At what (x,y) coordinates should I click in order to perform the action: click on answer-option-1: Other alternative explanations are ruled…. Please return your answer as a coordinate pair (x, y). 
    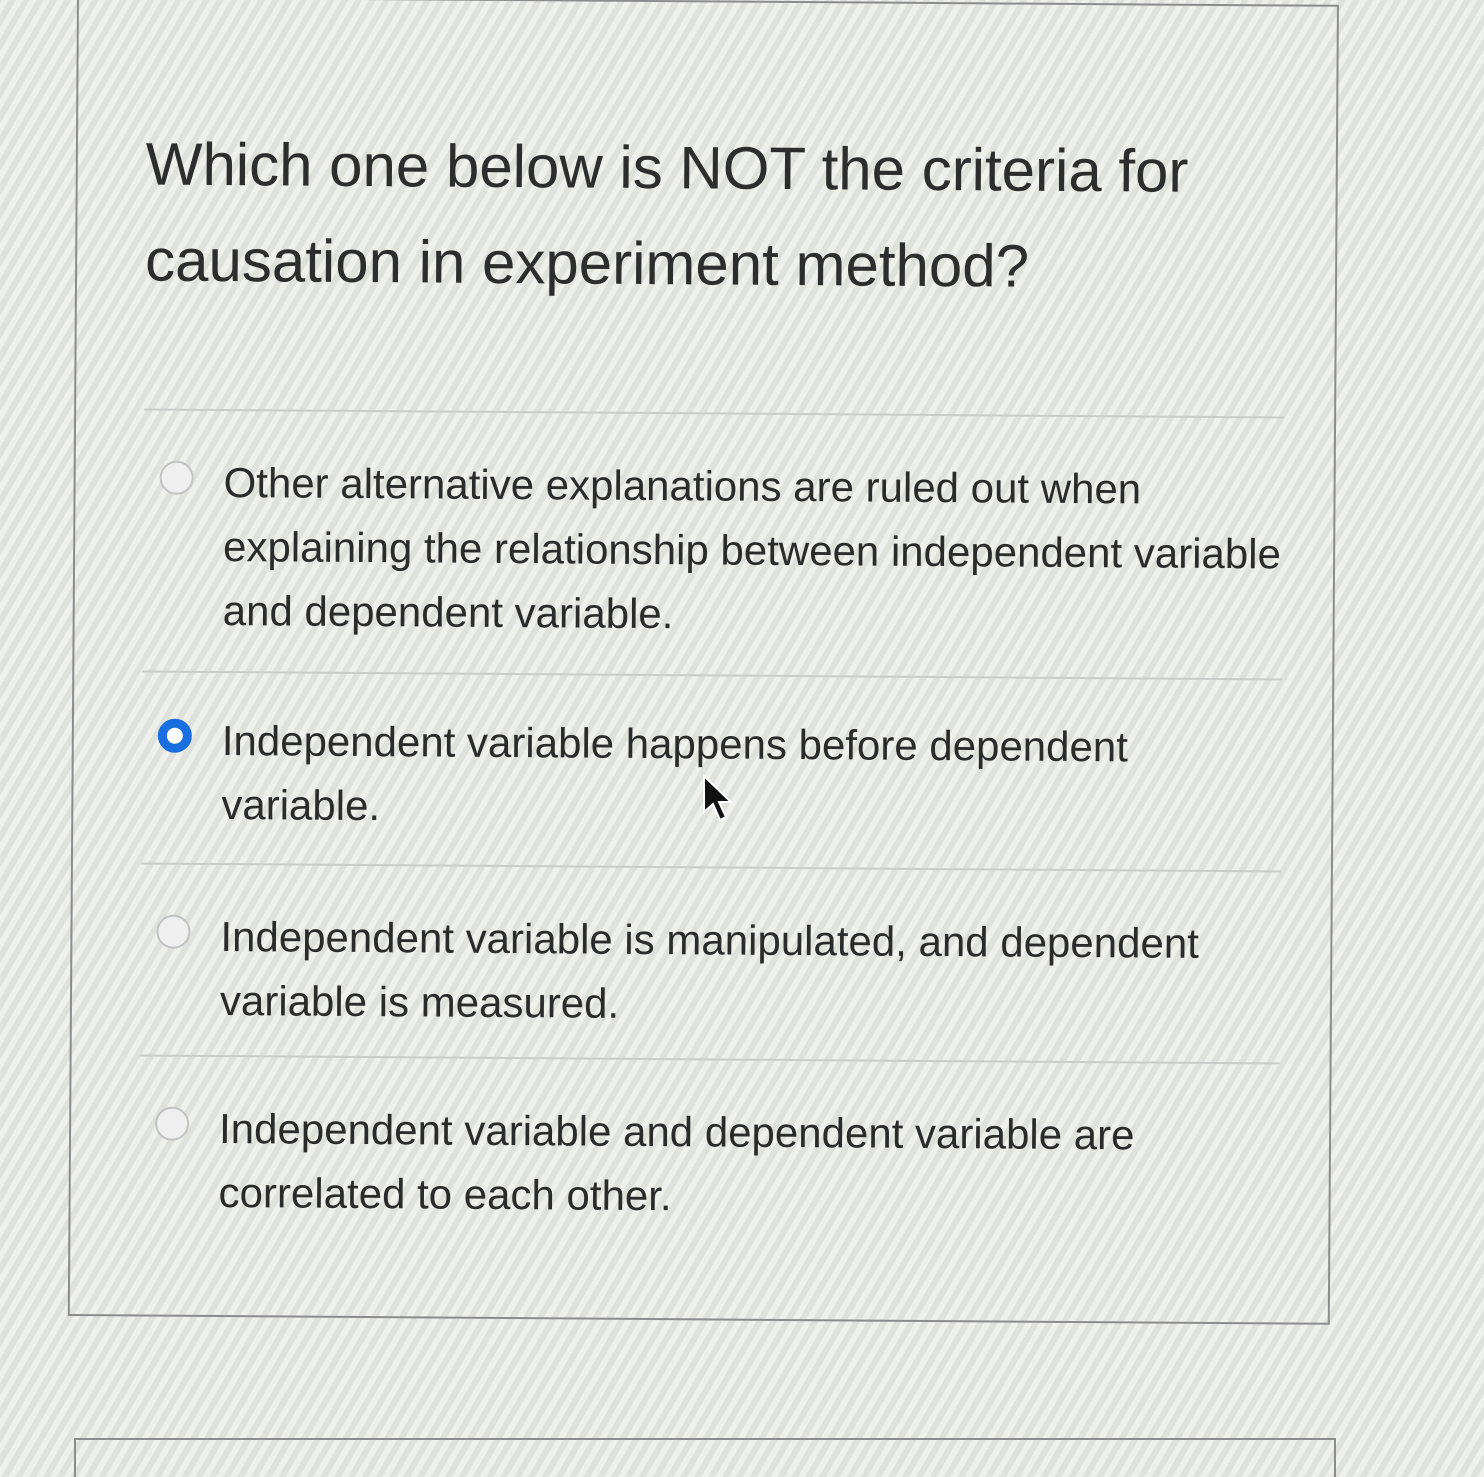
    Looking at the image, I should click on (713, 544).